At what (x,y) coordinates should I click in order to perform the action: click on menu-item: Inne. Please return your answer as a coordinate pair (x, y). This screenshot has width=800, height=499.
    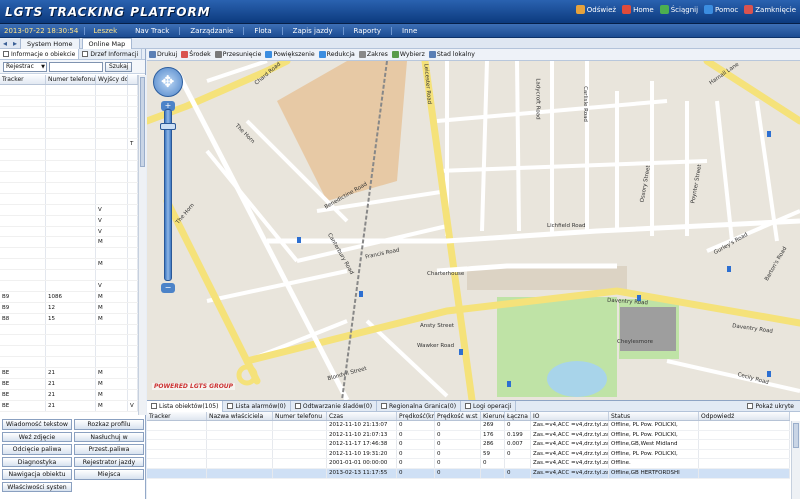
    Looking at the image, I should click on (409, 30).